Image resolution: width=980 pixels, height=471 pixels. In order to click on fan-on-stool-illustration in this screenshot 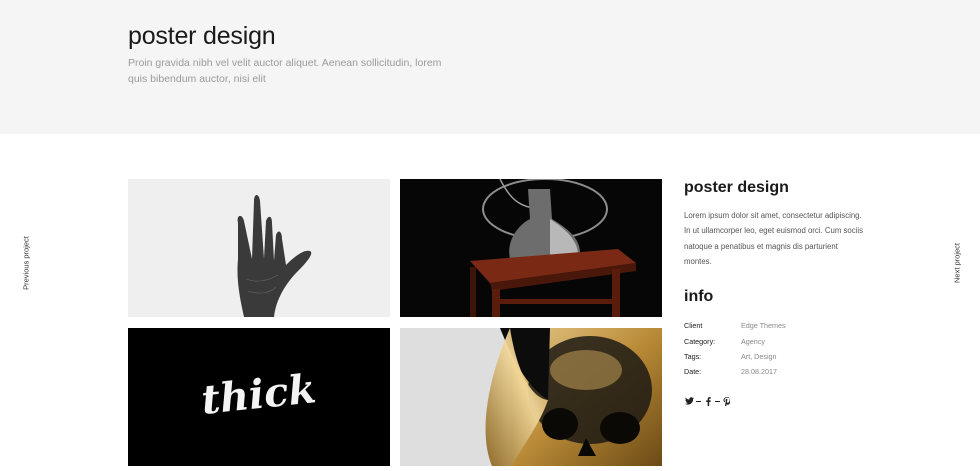, I will do `click(531, 248)`.